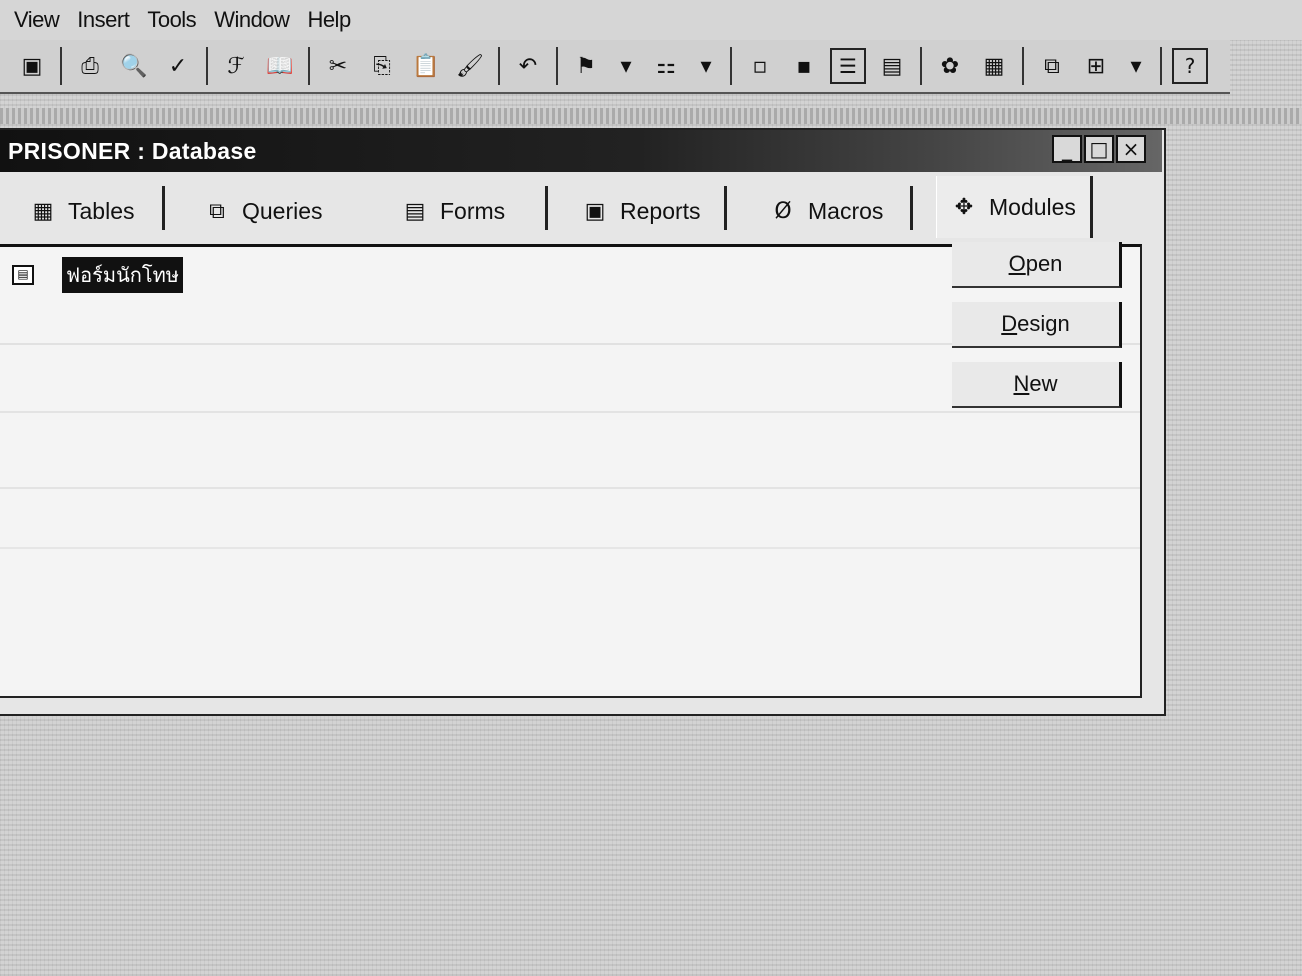  I want to click on new-object-icon: ⊞, so click(1096, 66).